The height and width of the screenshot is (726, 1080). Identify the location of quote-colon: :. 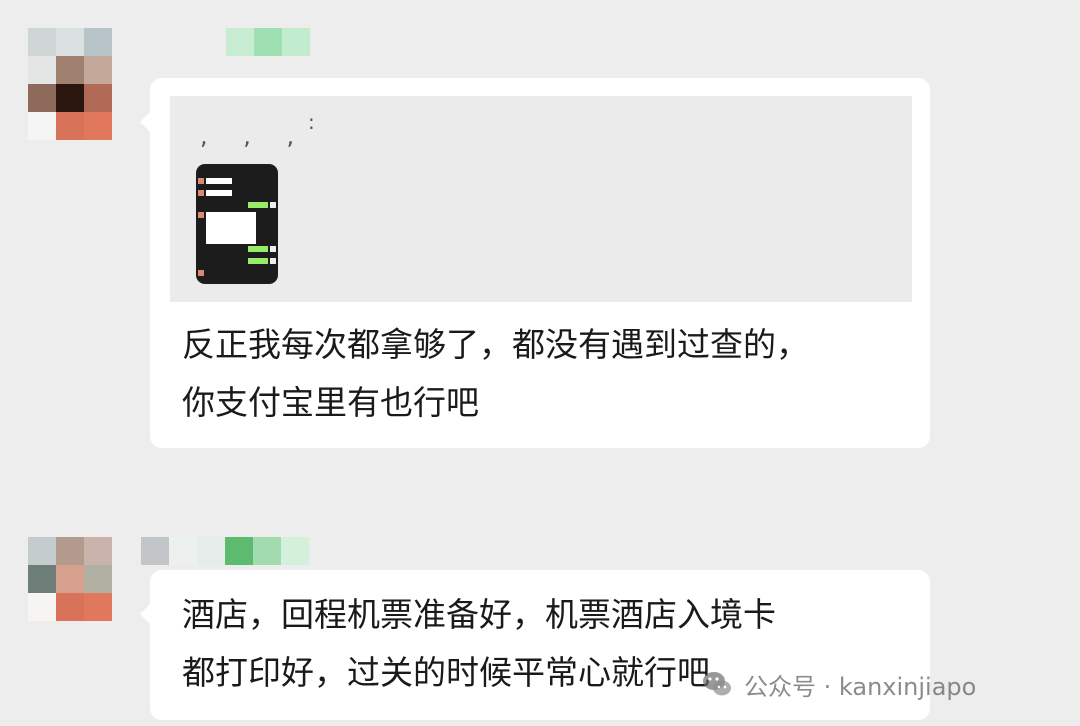
(311, 122).